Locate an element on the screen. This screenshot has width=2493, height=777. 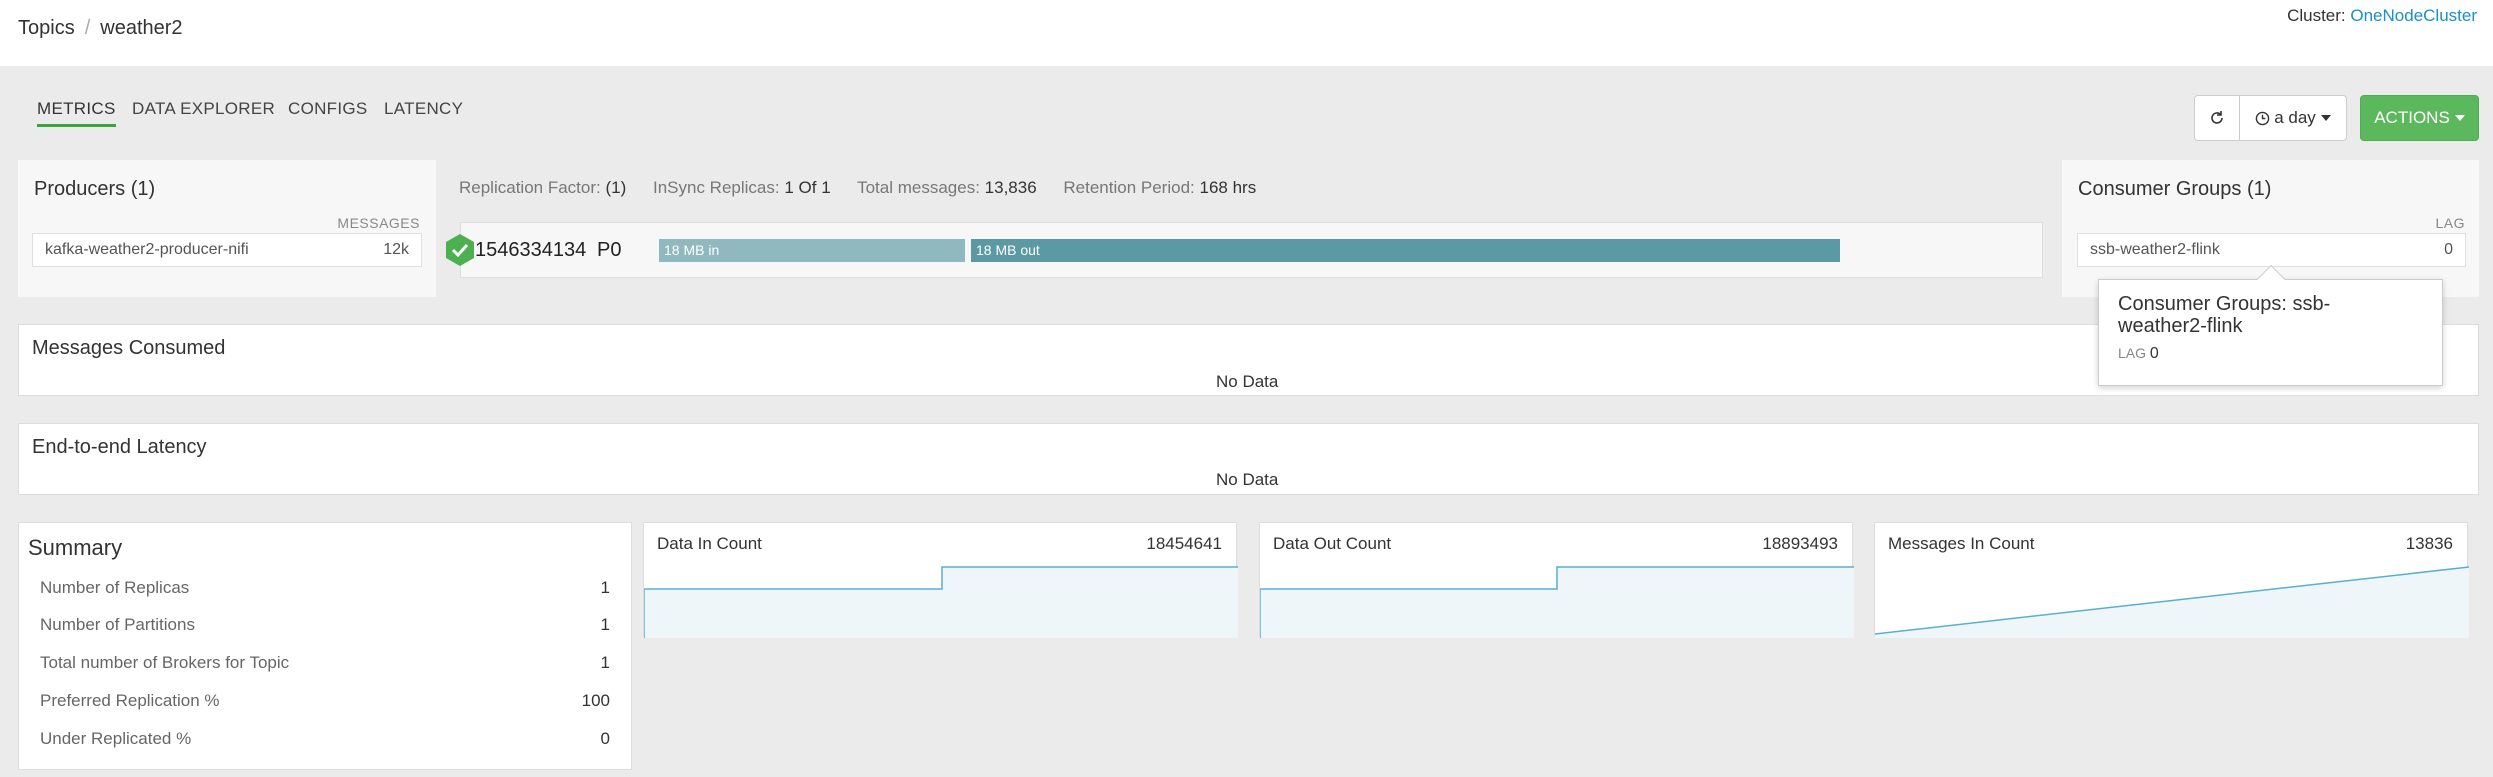
end-to-end-latency-card: End-to-end Latency No Data is located at coordinates (1248, 459).